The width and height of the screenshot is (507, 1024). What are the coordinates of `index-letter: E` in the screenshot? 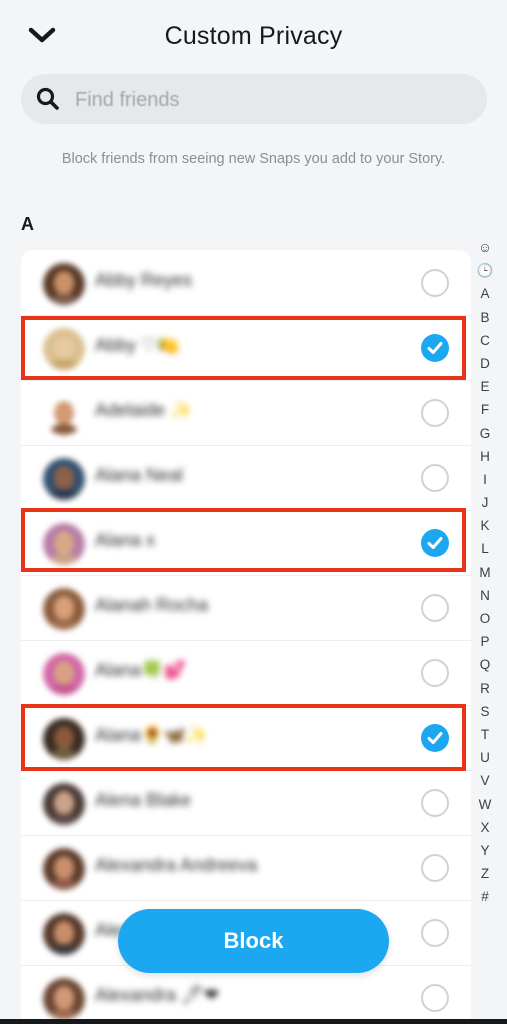 It's located at (485, 386).